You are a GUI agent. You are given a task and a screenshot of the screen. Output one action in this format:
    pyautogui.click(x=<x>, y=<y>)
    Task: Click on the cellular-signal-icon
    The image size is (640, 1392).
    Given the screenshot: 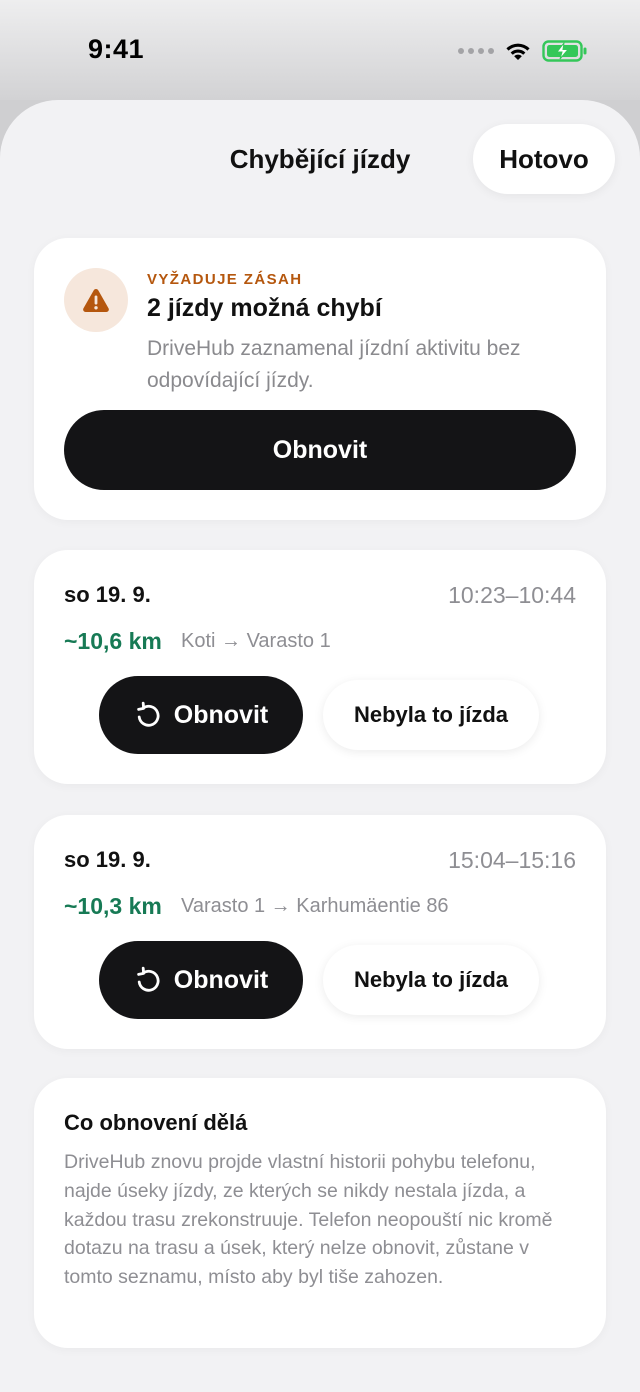 What is the action you would take?
    pyautogui.click(x=476, y=51)
    